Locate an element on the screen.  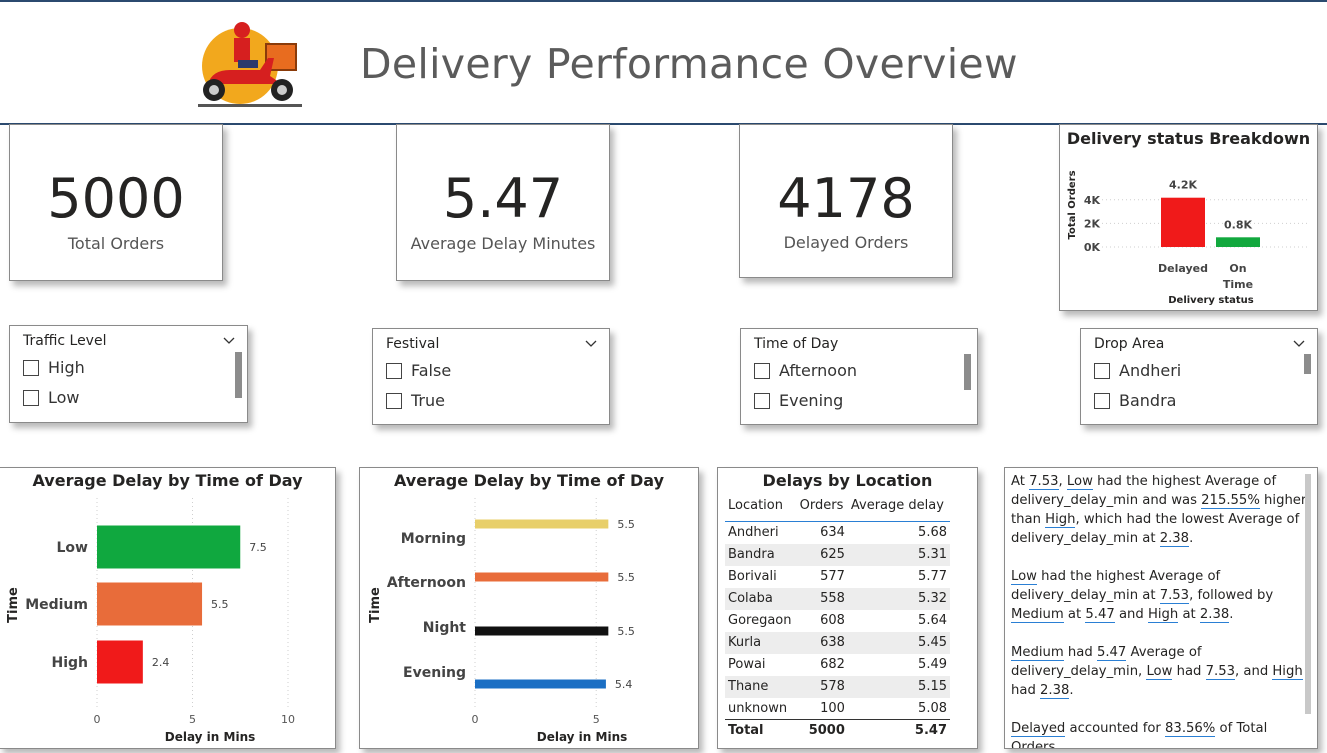
slicer-time-of-day: Time of Day Afternoon Evening is located at coordinates (859, 376).